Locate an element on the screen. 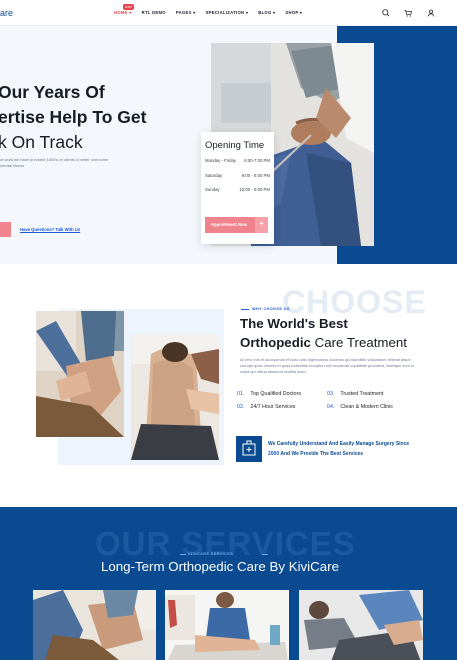 The width and height of the screenshot is (457, 660). callout-year: 2000 is located at coordinates (274, 454).